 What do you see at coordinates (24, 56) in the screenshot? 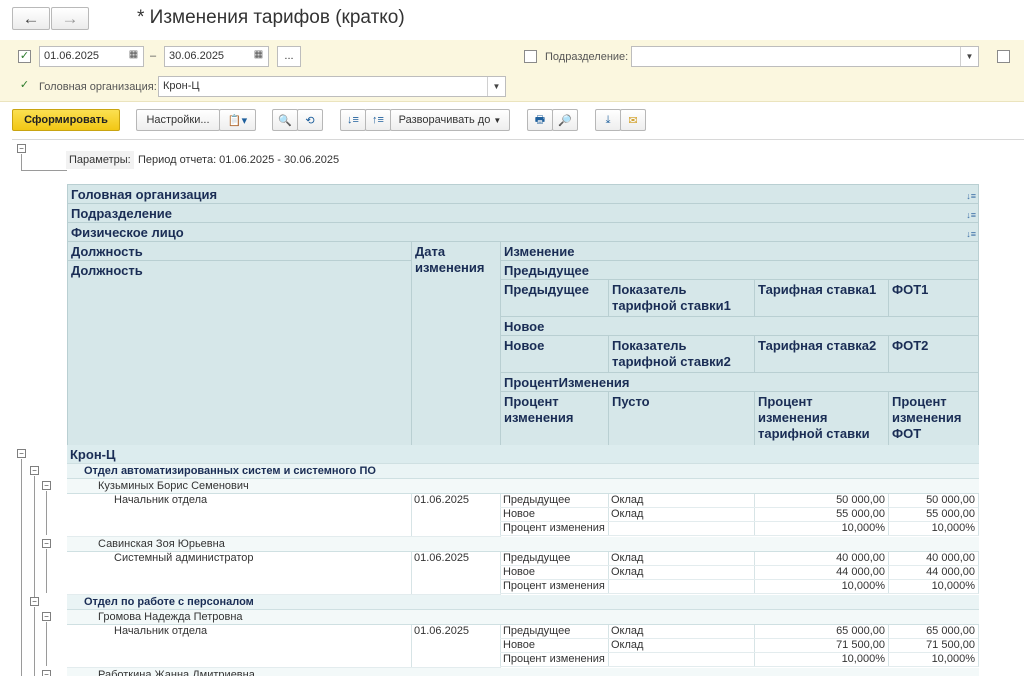
I see `period-checkbox: ✓` at bounding box center [24, 56].